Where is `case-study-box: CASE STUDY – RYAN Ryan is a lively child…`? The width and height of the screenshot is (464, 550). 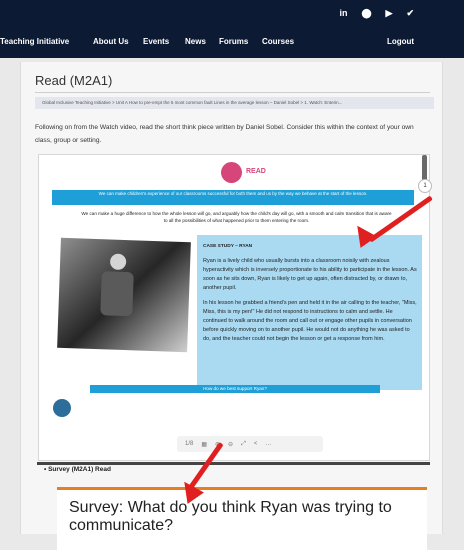 case-study-box: CASE STUDY – RYAN Ryan is a lively child… is located at coordinates (309, 312).